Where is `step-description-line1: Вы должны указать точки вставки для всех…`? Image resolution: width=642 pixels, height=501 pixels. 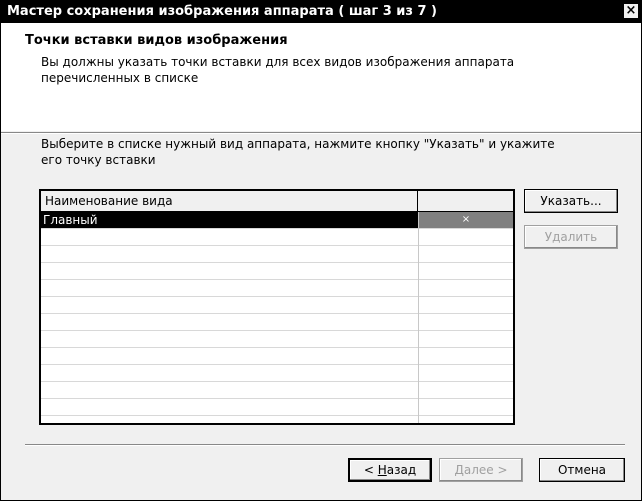
step-description-line1: Вы должны указать точки вставки для всех… is located at coordinates (278, 62).